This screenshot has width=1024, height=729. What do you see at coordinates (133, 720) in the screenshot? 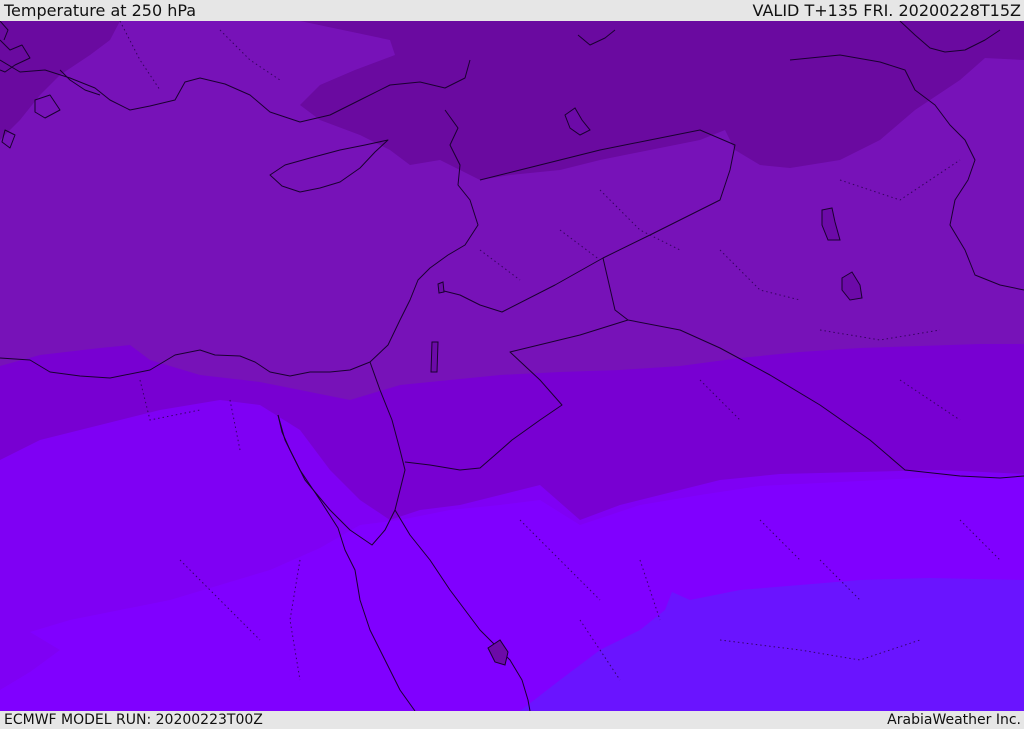
I see `model-run: ECMWF MODEL RUN: 20200223T00Z` at bounding box center [133, 720].